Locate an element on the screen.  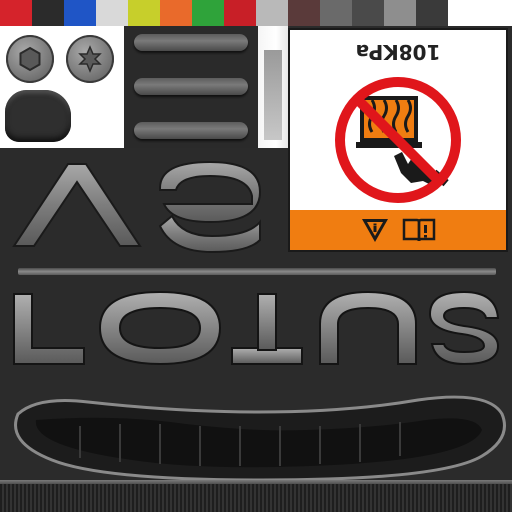
key-fob is located at coordinates (38, 116).